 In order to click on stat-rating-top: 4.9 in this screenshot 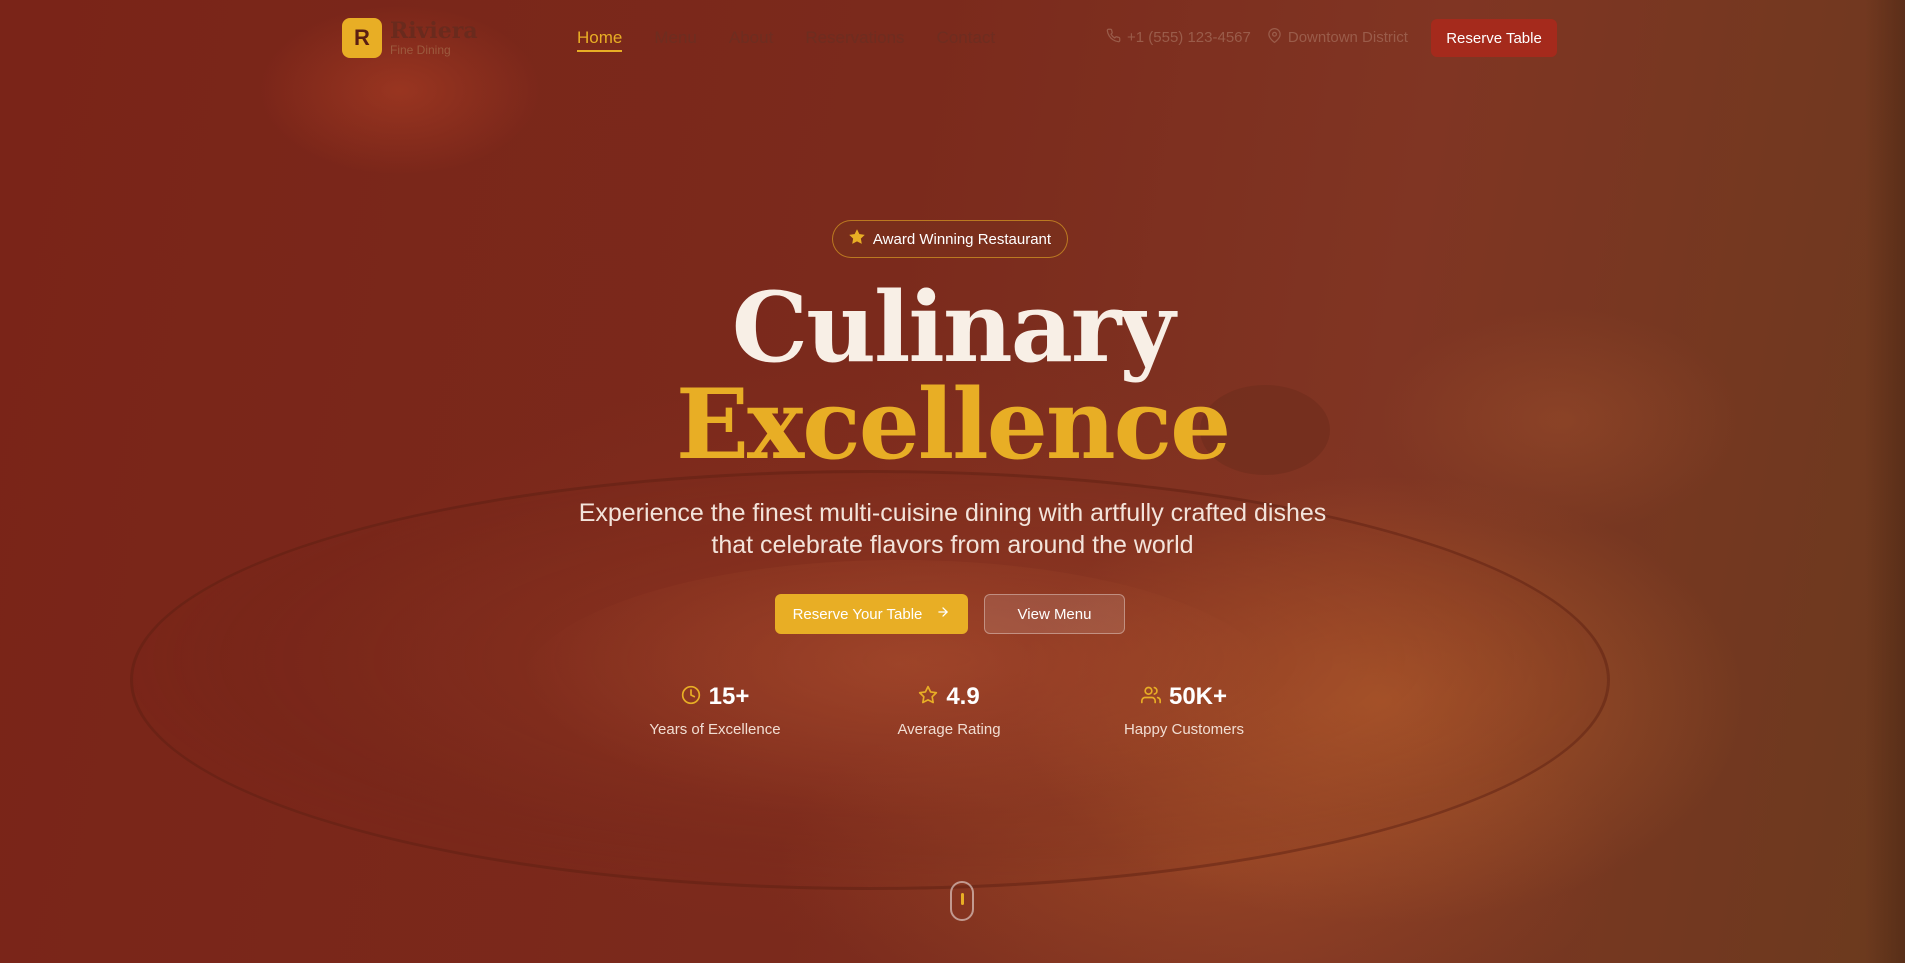, I will do `click(949, 697)`.